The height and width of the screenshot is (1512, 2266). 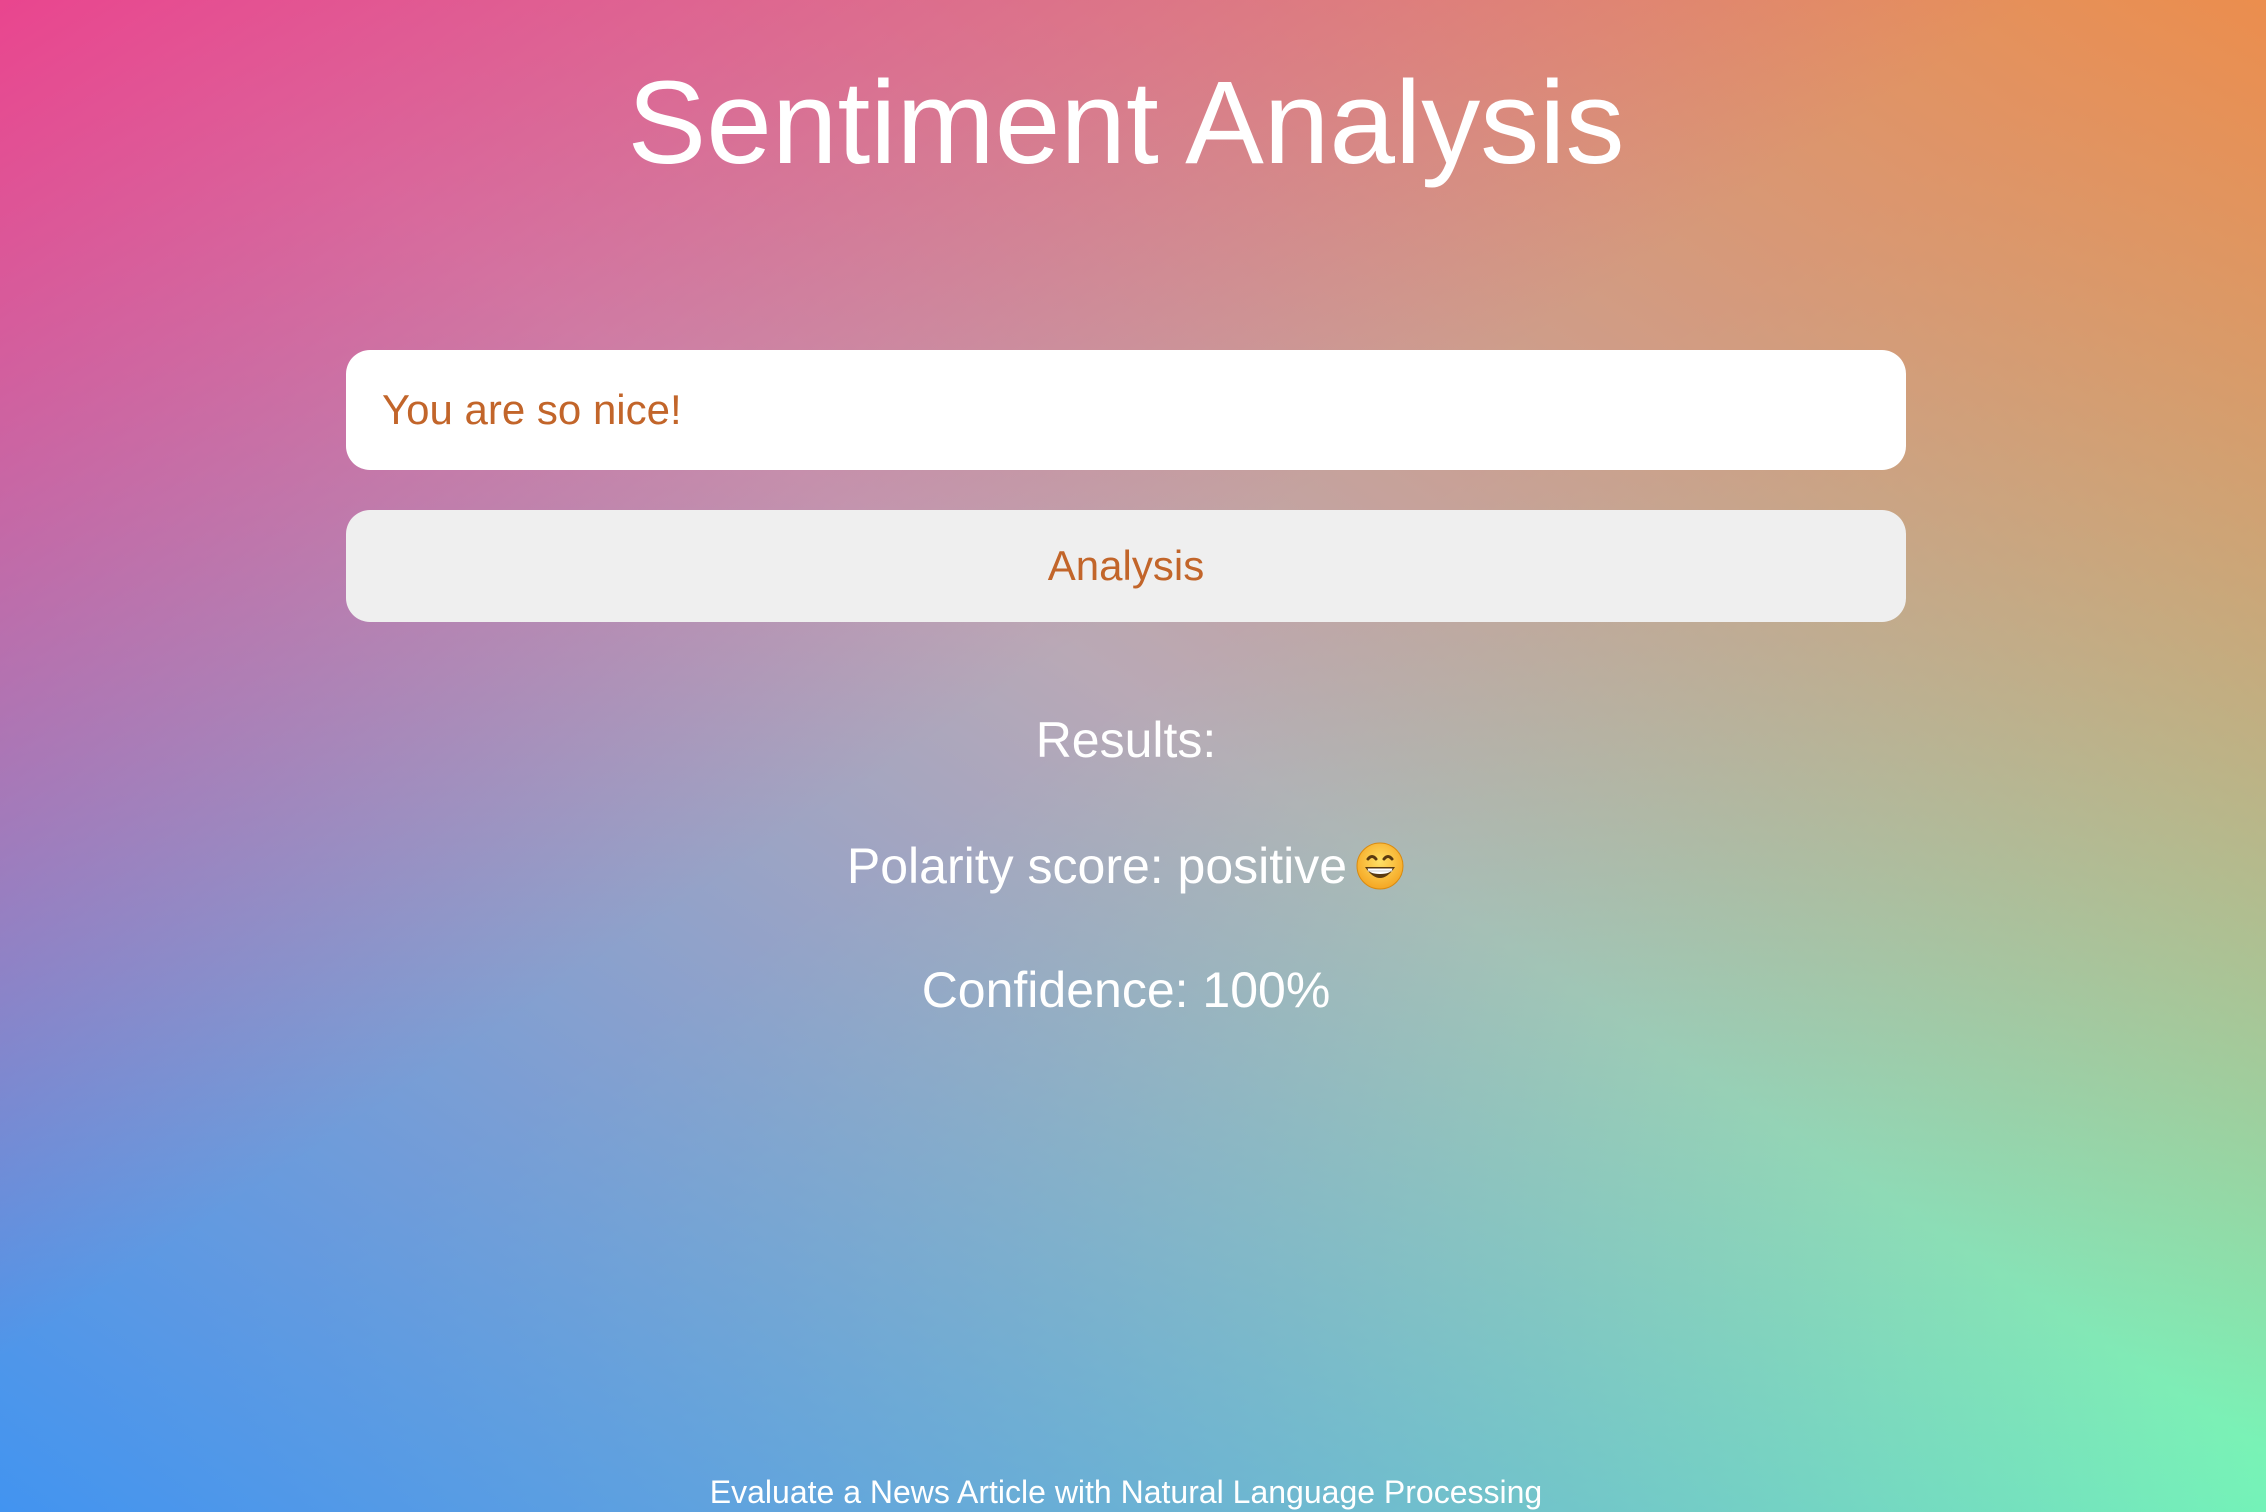 I want to click on confidence-line: Confidence: 100%, so click(x=1126, y=990).